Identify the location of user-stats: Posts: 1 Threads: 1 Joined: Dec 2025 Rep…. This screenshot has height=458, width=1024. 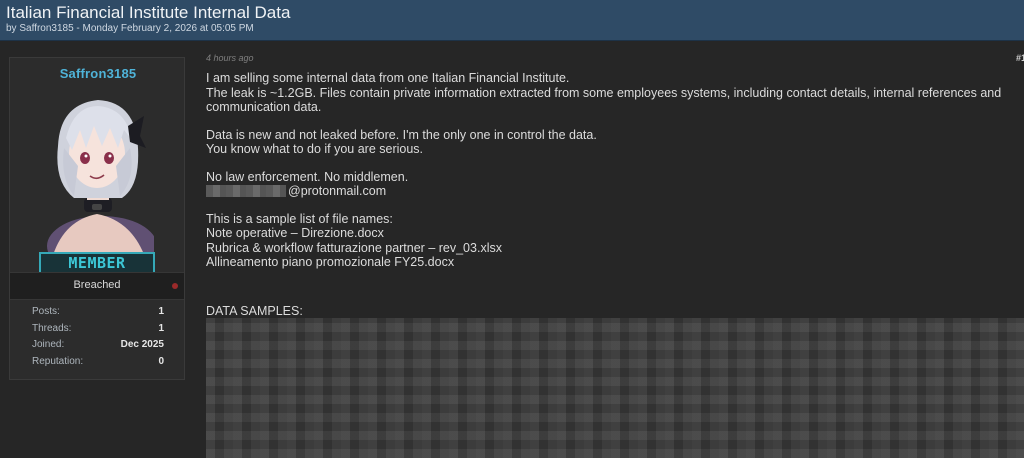
(98, 339).